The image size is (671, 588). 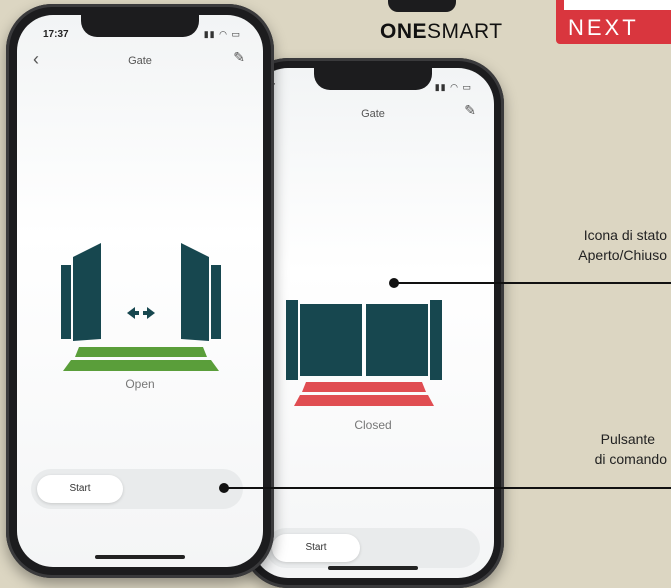 I want to click on callout-status-icon-line1: Icona di stato, so click(x=625, y=235).